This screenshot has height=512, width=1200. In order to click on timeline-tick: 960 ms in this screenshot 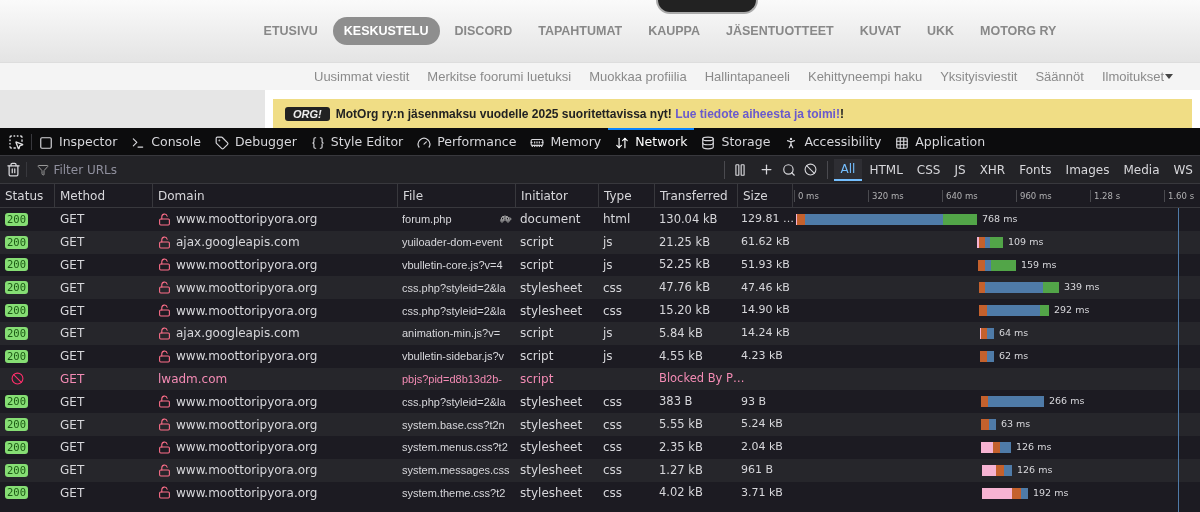, I will do `click(1034, 196)`.